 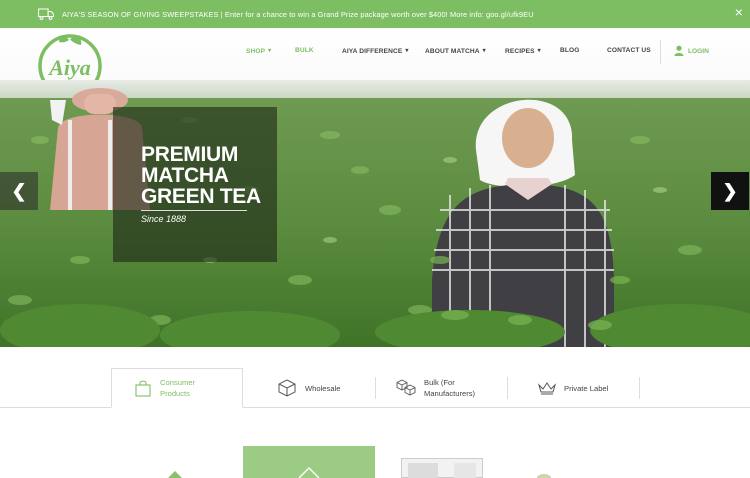 I want to click on tab-label: Consumer Products, so click(x=178, y=388).